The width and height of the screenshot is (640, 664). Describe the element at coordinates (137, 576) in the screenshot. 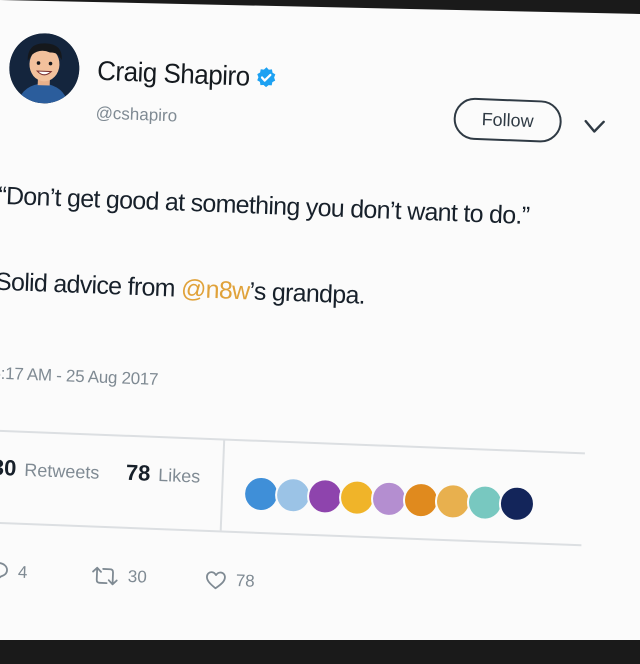

I see `retweet-action-count: 30` at that location.